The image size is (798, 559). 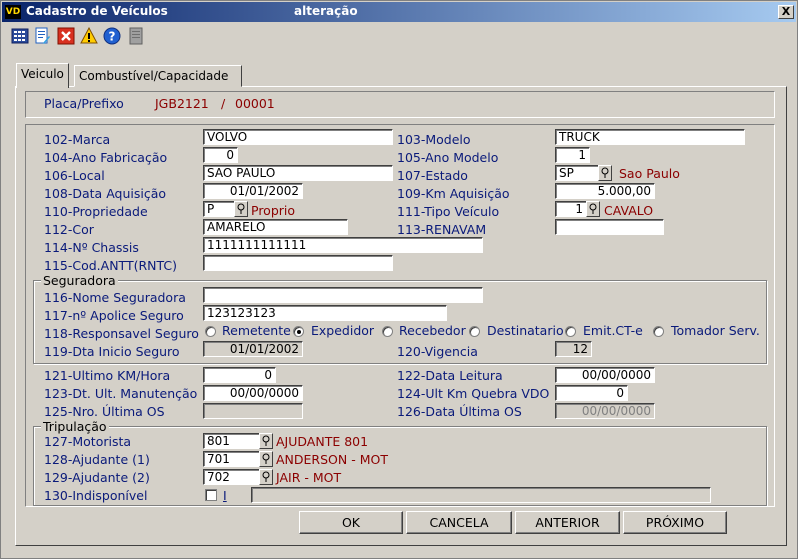 What do you see at coordinates (448, 157) in the screenshot?
I see `ano-mod-label: 105-Ano Modelo` at bounding box center [448, 157].